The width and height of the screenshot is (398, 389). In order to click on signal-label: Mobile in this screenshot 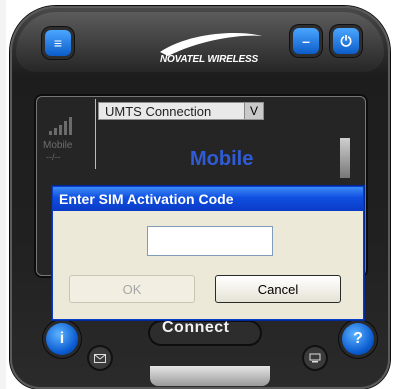, I will do `click(58, 145)`.